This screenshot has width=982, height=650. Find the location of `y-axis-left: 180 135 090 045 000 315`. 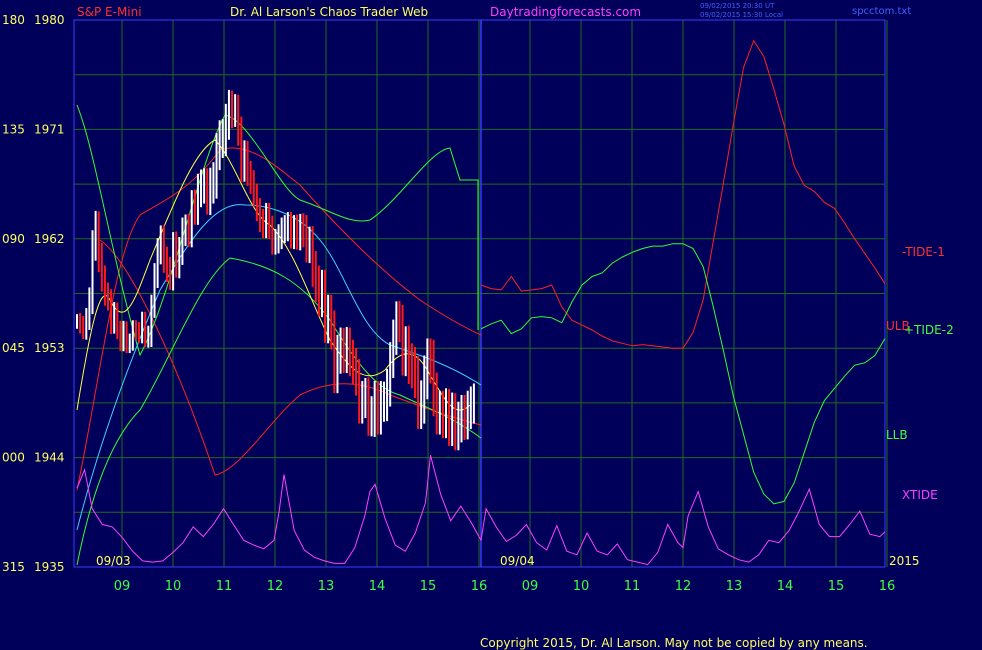

y-axis-left: 180 135 090 045 000 315 is located at coordinates (13, 293).